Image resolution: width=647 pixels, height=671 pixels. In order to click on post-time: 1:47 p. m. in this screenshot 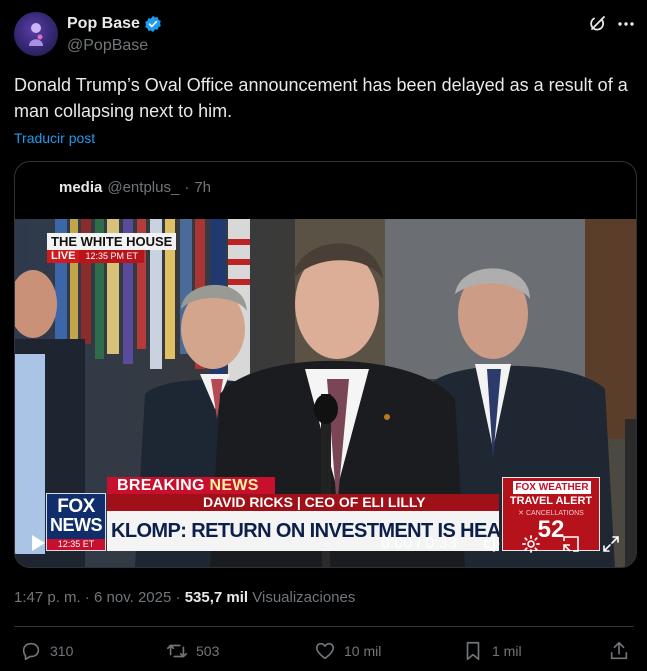, I will do `click(47, 597)`.